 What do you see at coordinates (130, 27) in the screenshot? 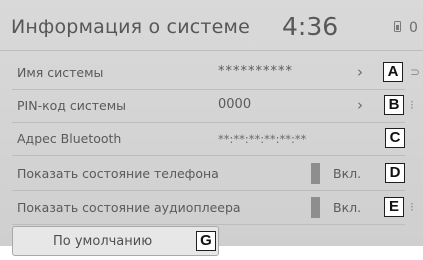
I see `page-title: Информация о системе` at bounding box center [130, 27].